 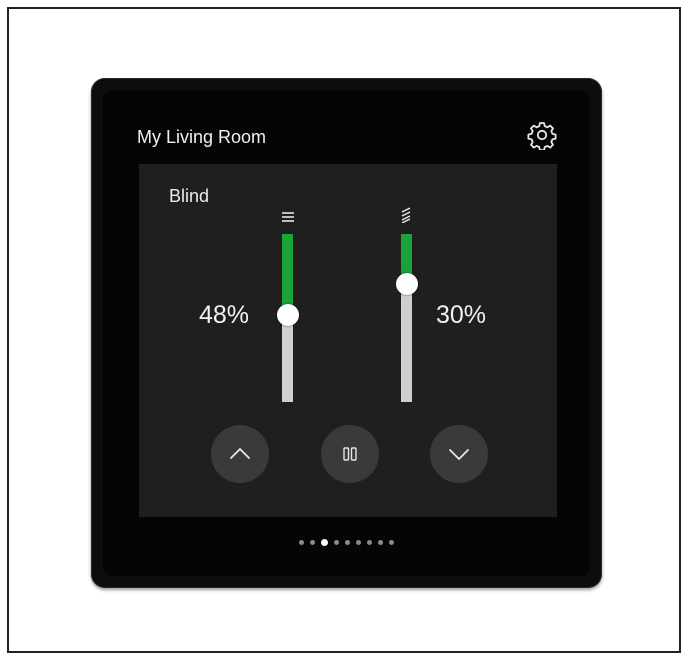 I want to click on room-title: My Living Room, so click(x=202, y=137).